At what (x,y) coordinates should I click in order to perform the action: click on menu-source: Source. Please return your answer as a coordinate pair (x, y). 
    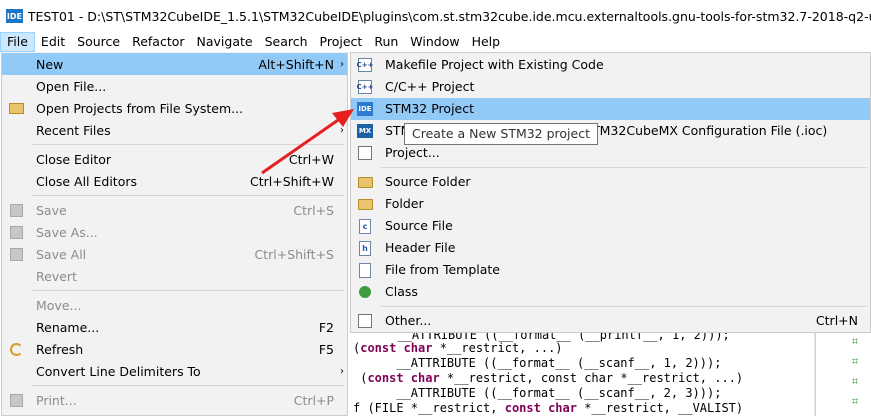
    Looking at the image, I should click on (98, 42).